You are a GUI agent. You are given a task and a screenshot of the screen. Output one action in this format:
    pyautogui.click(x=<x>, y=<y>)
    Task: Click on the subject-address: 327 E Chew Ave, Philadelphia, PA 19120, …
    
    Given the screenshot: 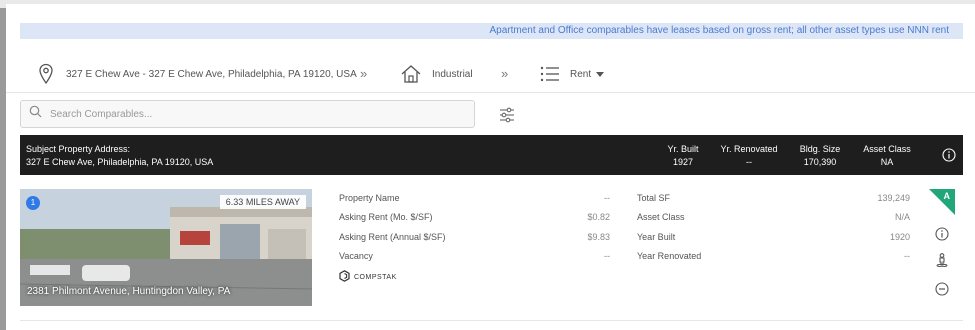 What is the action you would take?
    pyautogui.click(x=120, y=162)
    